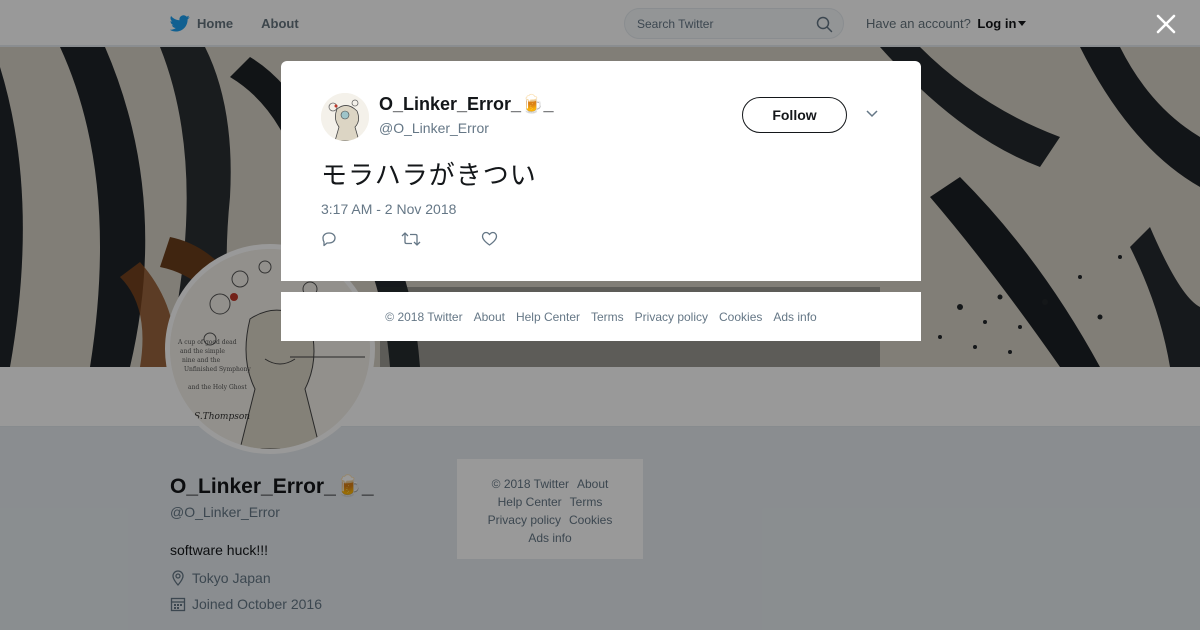  I want to click on reply-action, so click(361, 241).